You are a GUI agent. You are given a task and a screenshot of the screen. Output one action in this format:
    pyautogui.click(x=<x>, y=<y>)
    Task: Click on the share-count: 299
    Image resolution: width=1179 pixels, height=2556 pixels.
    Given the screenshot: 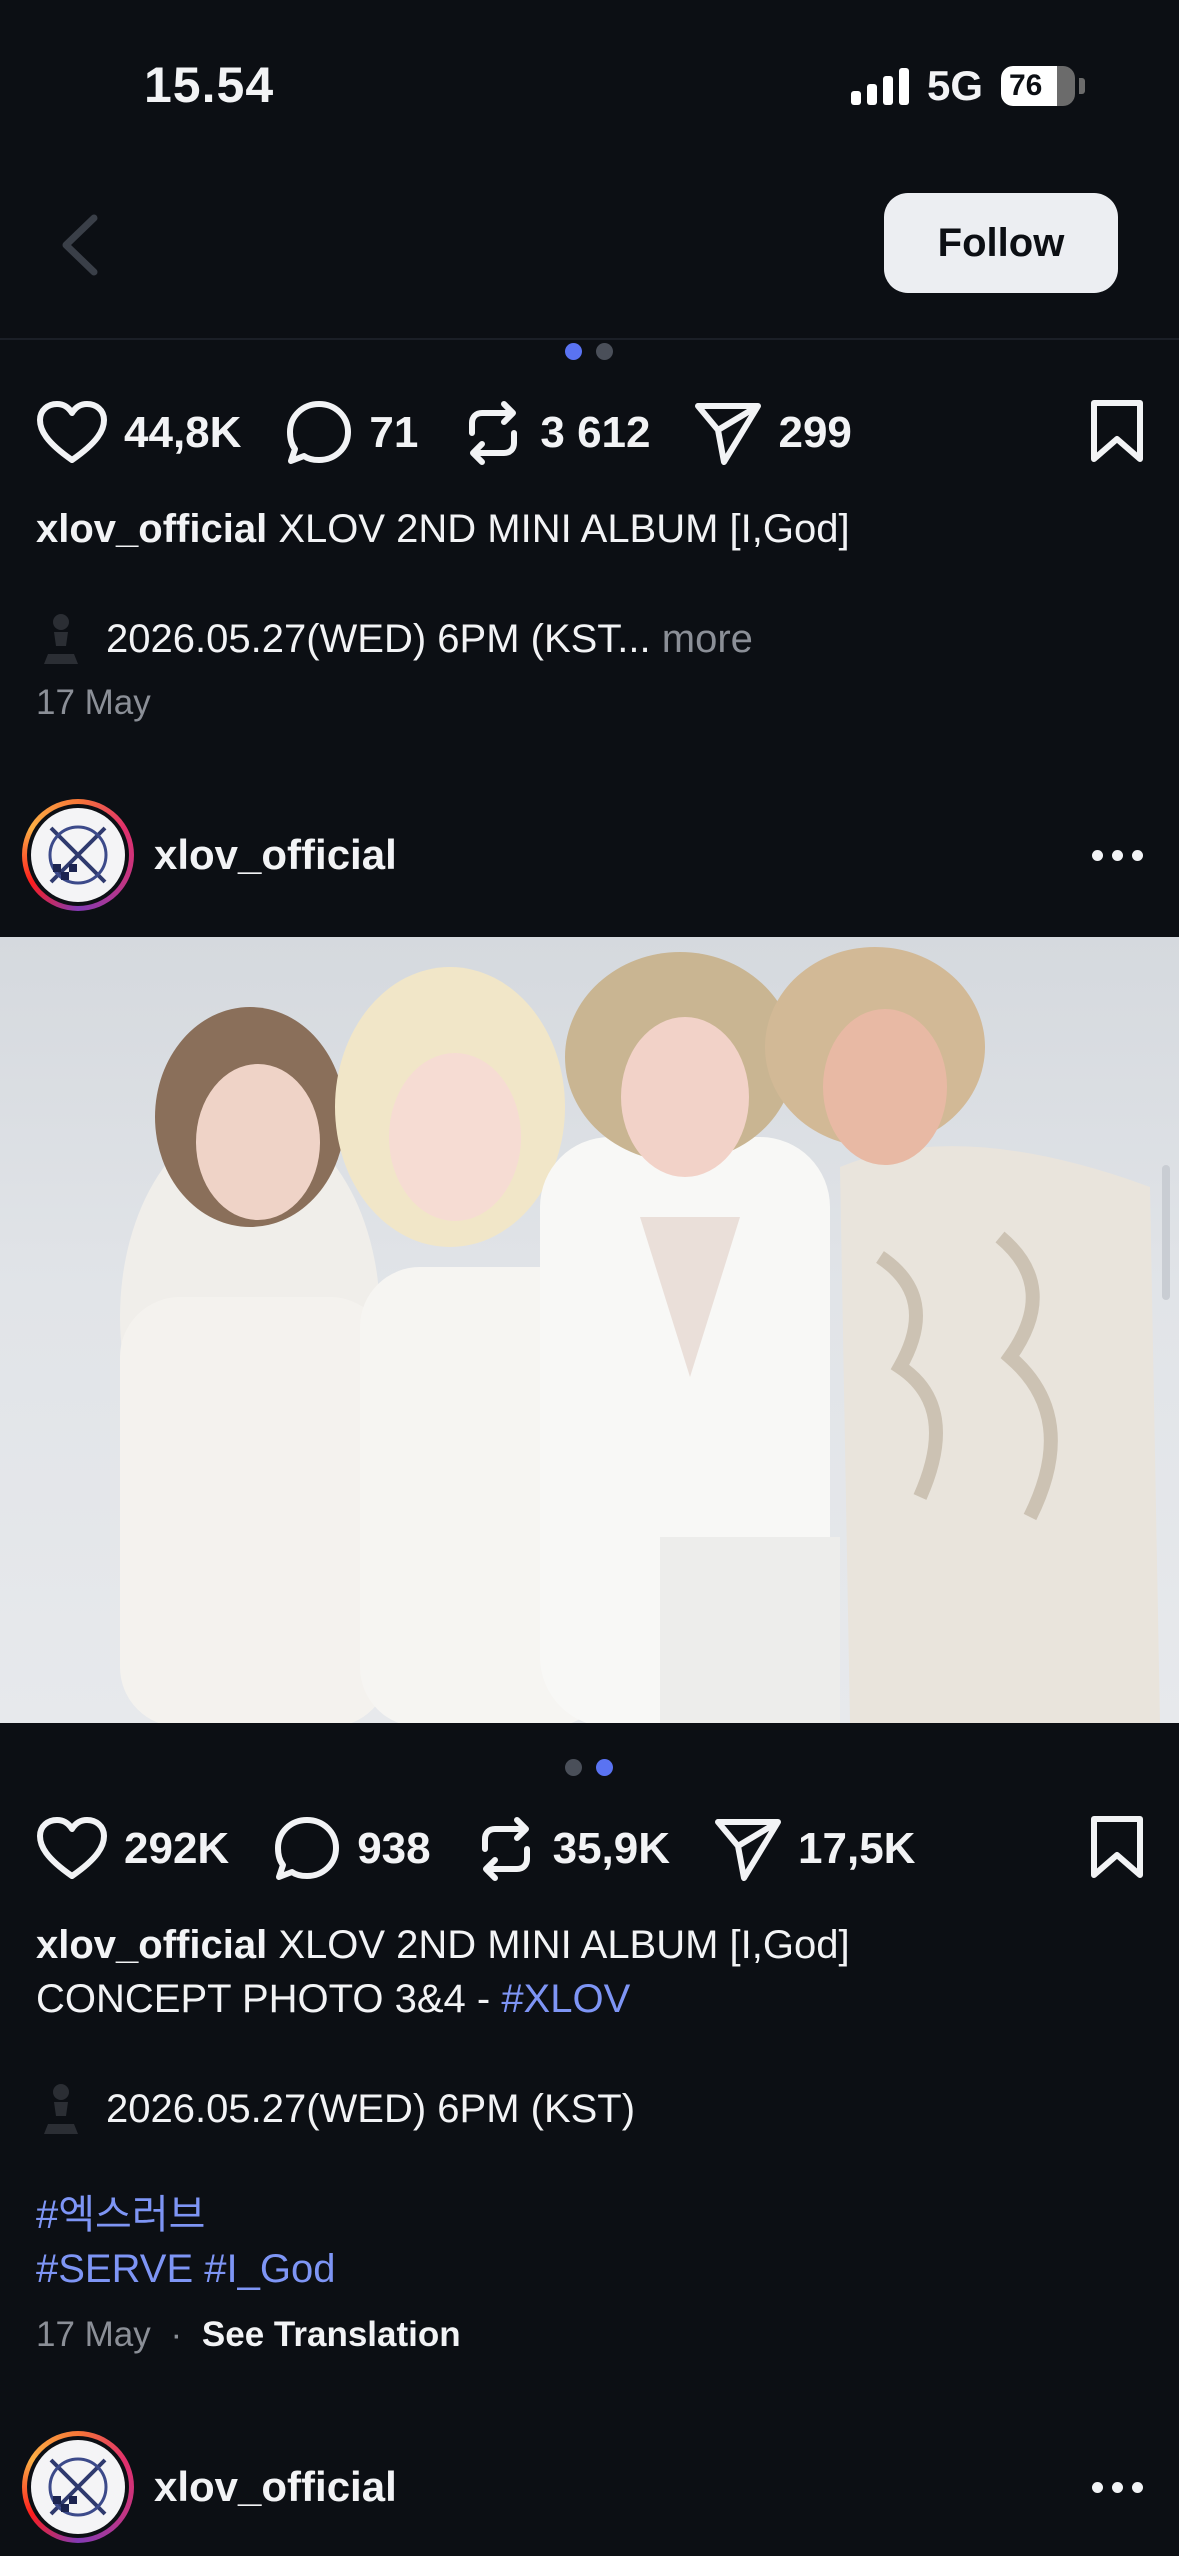 What is the action you would take?
    pyautogui.click(x=815, y=432)
    